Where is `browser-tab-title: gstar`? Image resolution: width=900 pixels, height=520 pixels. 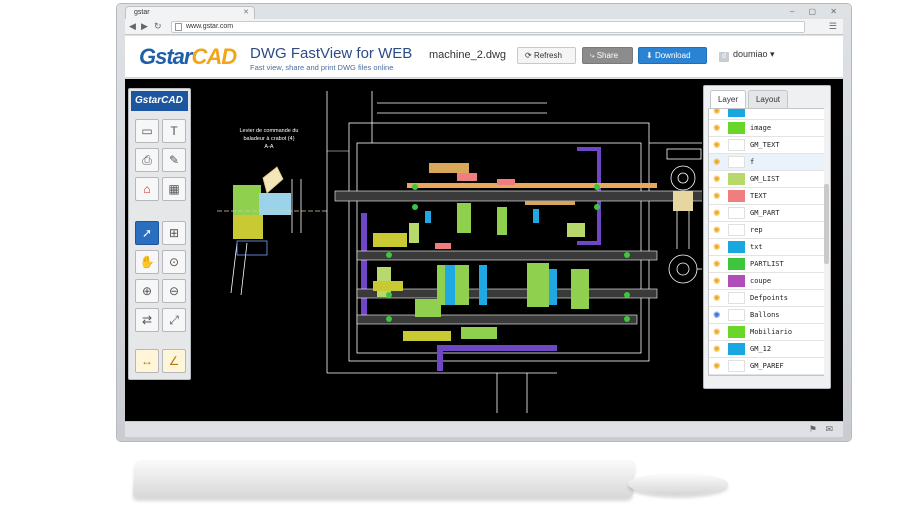
browser-tab-title: gstar is located at coordinates (142, 12).